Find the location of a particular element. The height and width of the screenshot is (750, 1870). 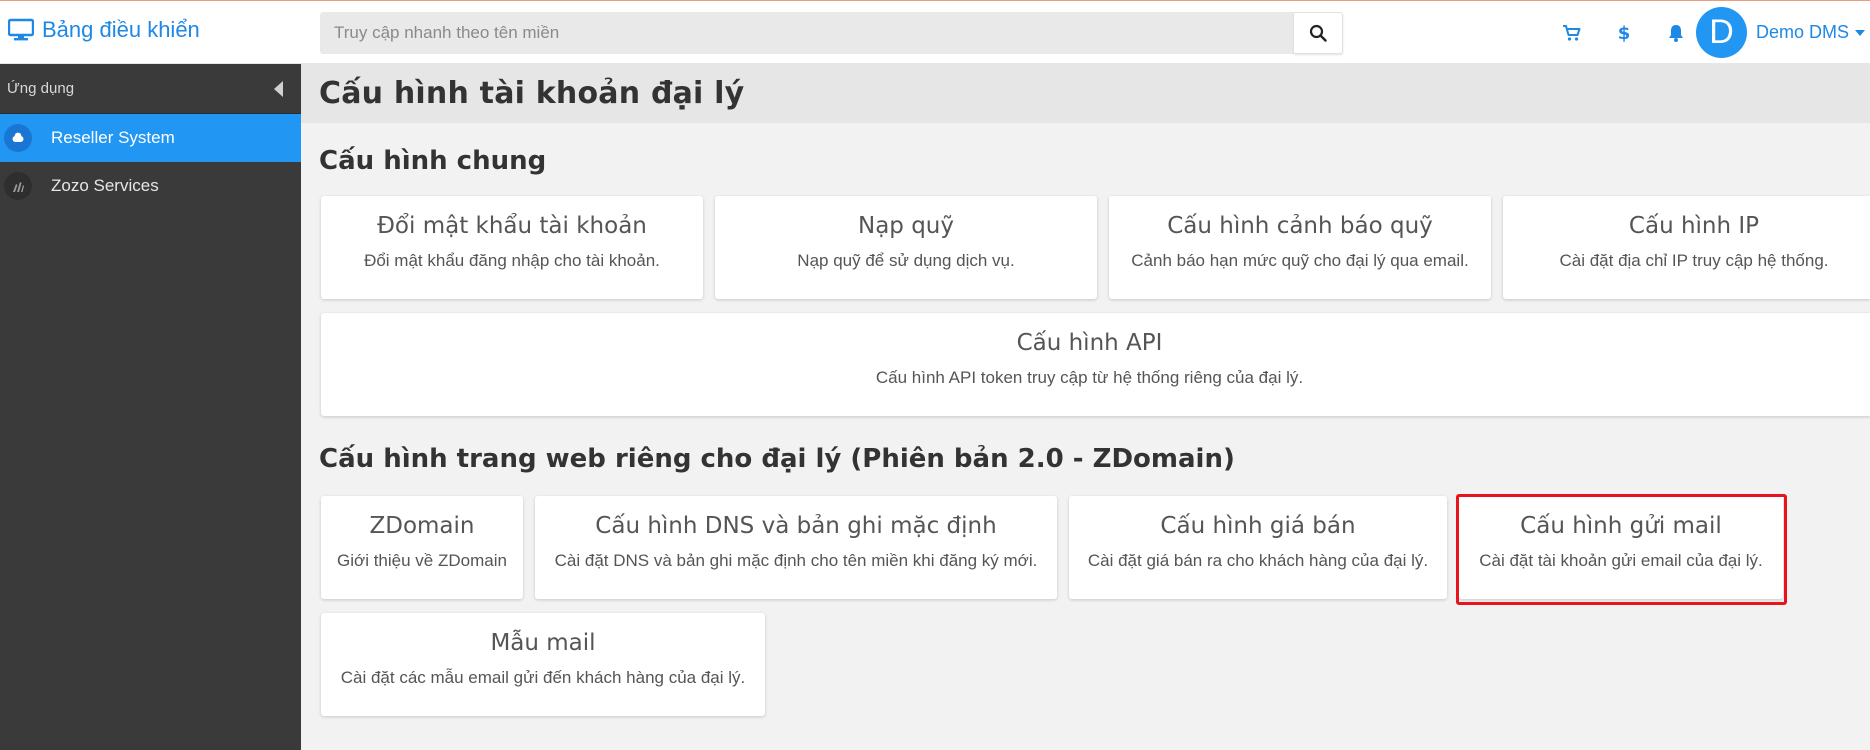

top-actions: $ is located at coordinates (1624, 33).